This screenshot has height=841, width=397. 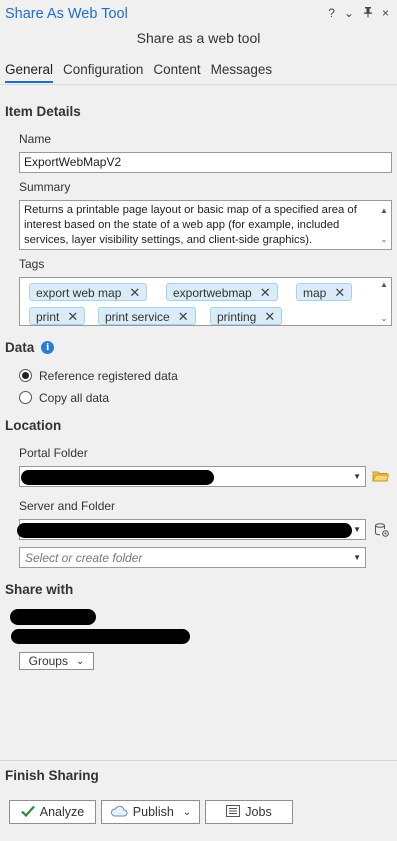 I want to click on redacted-org, so click(x=100, y=636).